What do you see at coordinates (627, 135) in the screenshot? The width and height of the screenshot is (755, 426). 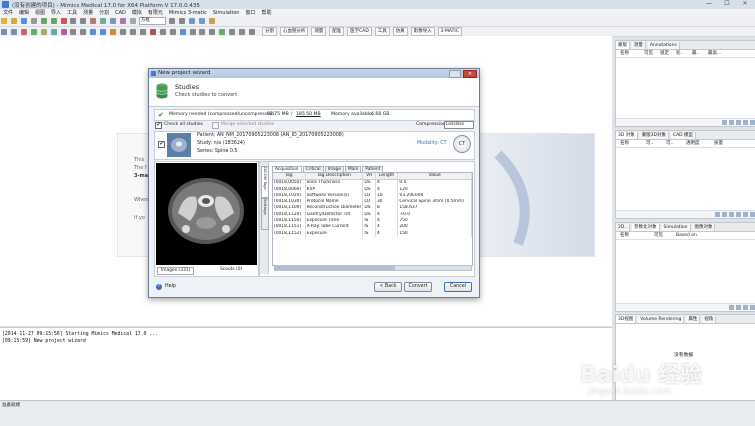 I see `tab-3d-objects: 3D 对象` at bounding box center [627, 135].